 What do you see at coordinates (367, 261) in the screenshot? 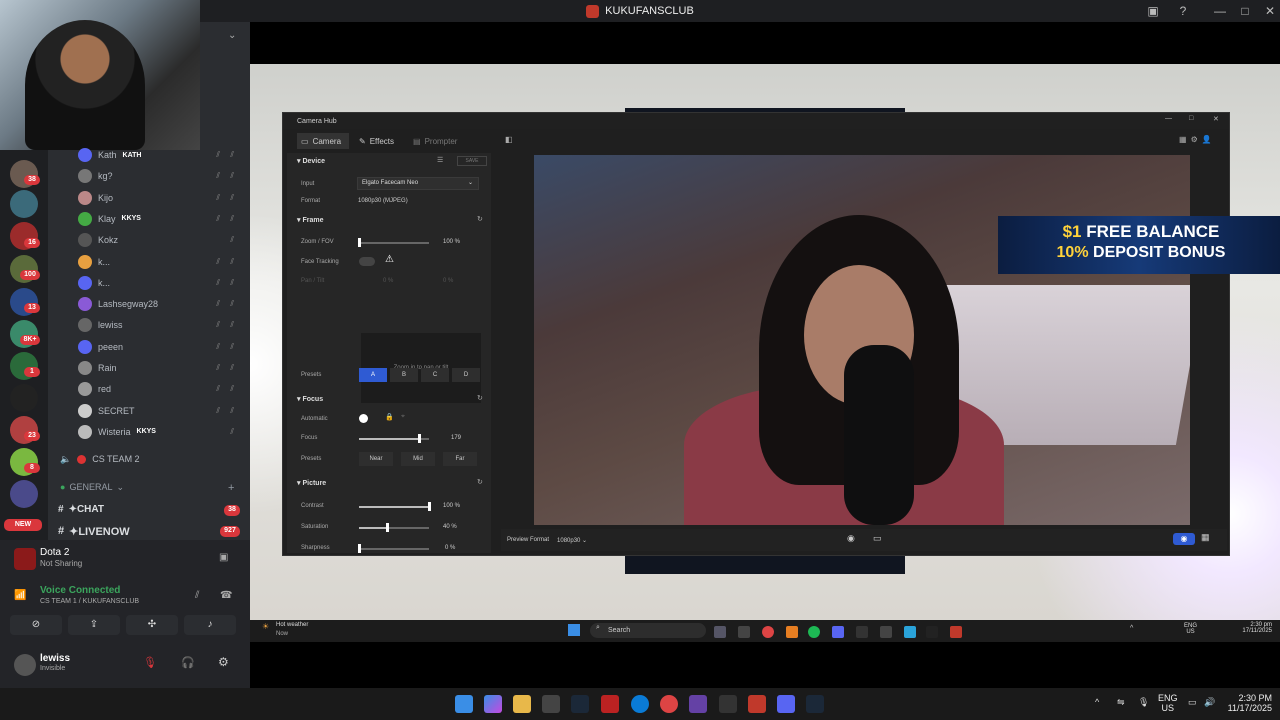
I see `face-tracking-toggle` at bounding box center [367, 261].